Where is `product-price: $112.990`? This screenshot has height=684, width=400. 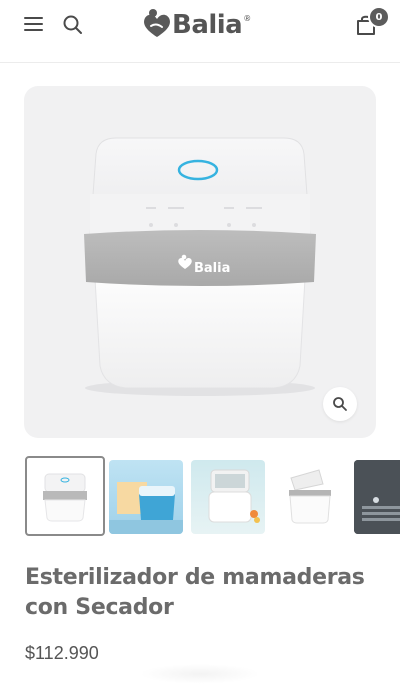
product-price: $112.990 is located at coordinates (62, 653).